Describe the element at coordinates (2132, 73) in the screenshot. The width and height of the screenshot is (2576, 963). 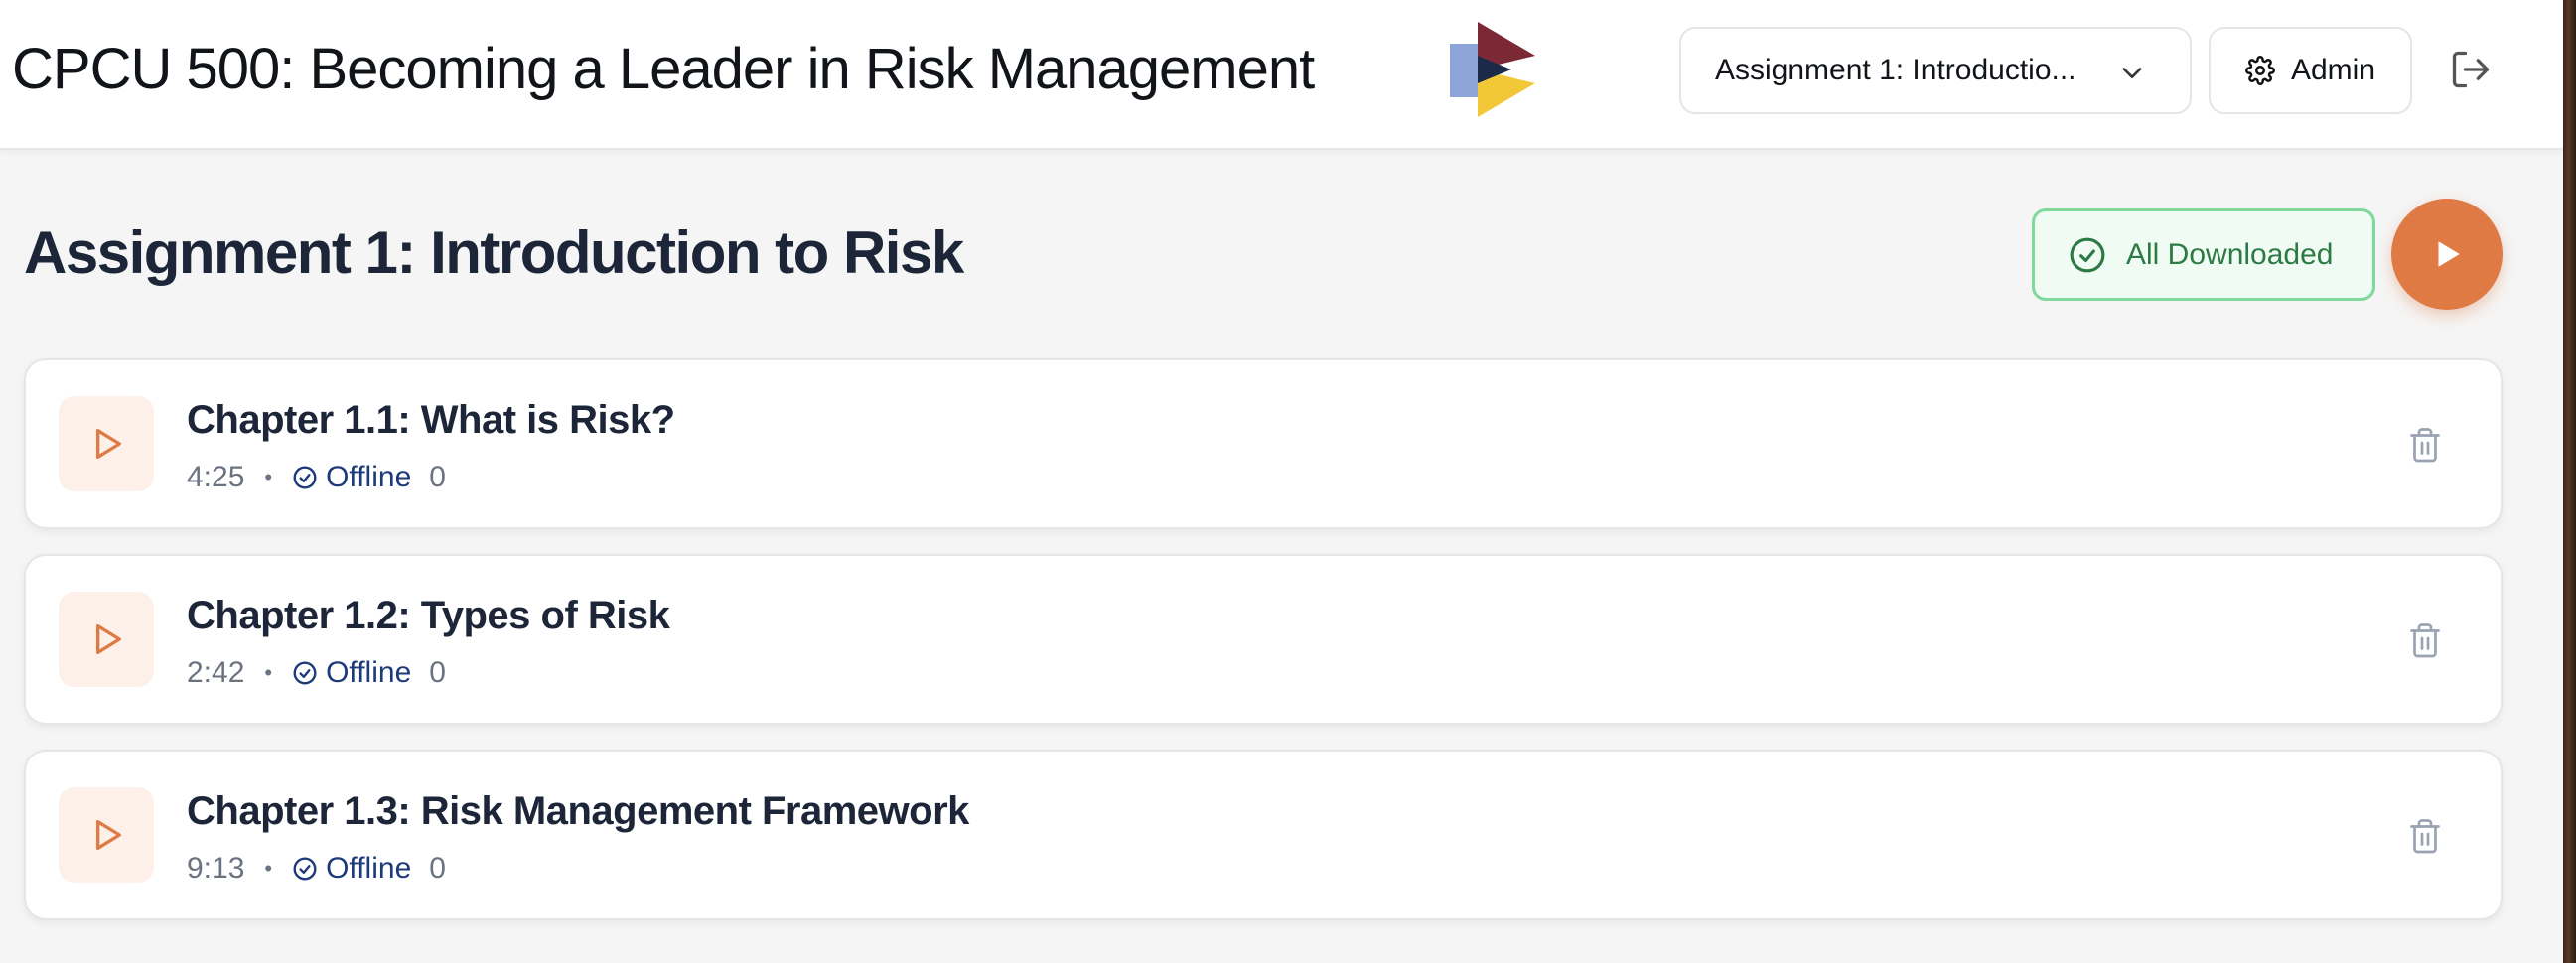
I see `chevron-down-icon` at that location.